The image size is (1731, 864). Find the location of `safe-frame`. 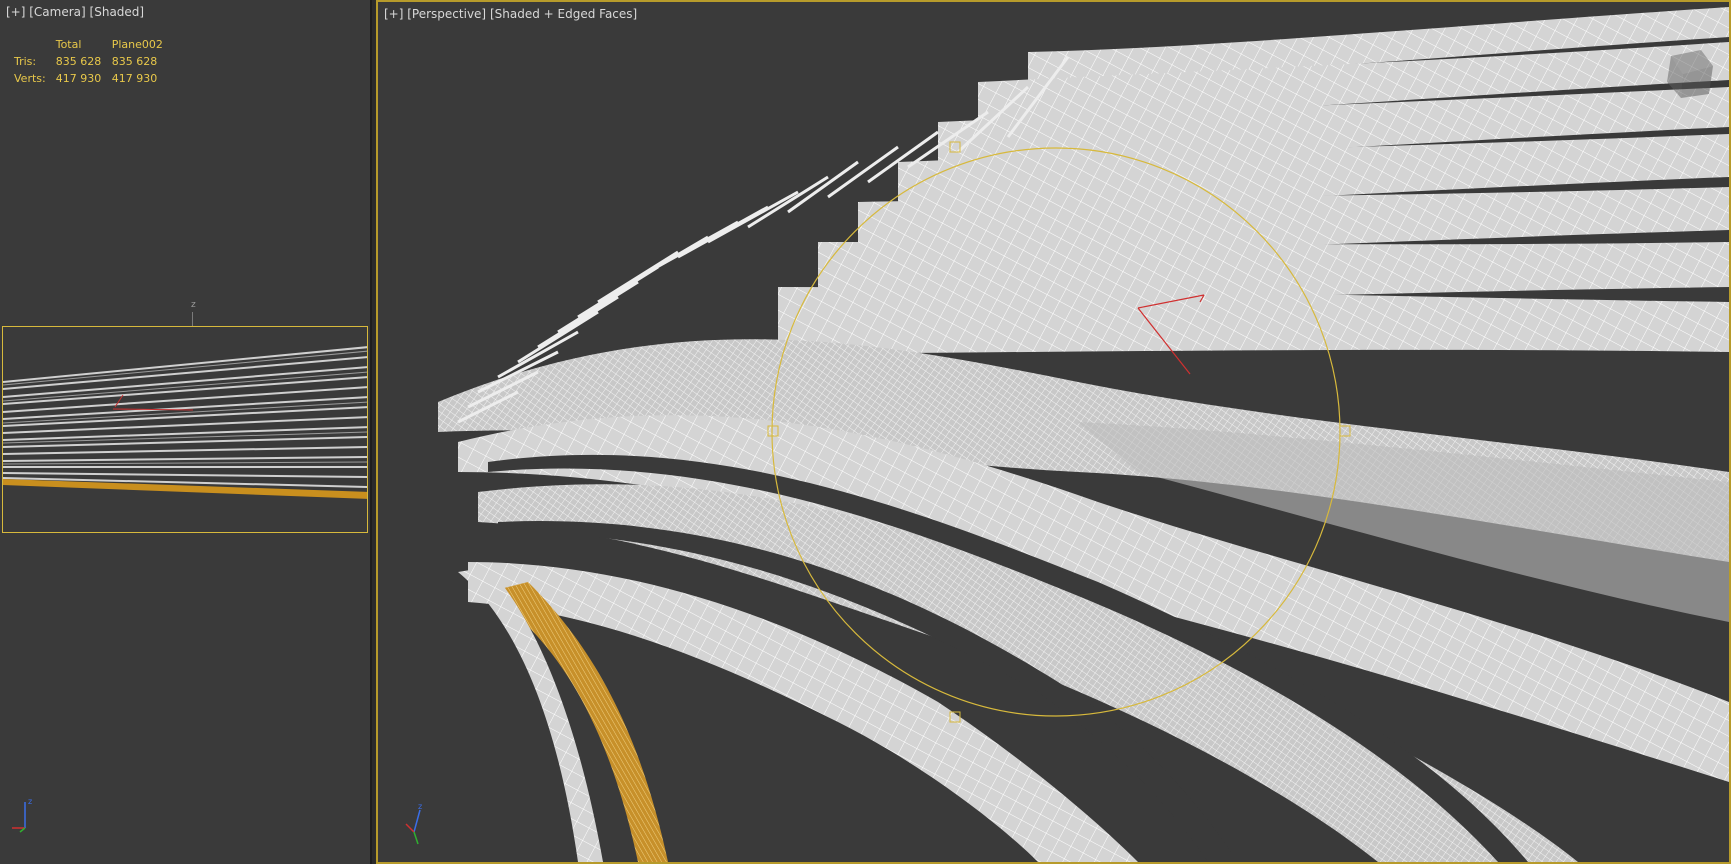

safe-frame is located at coordinates (185, 429).